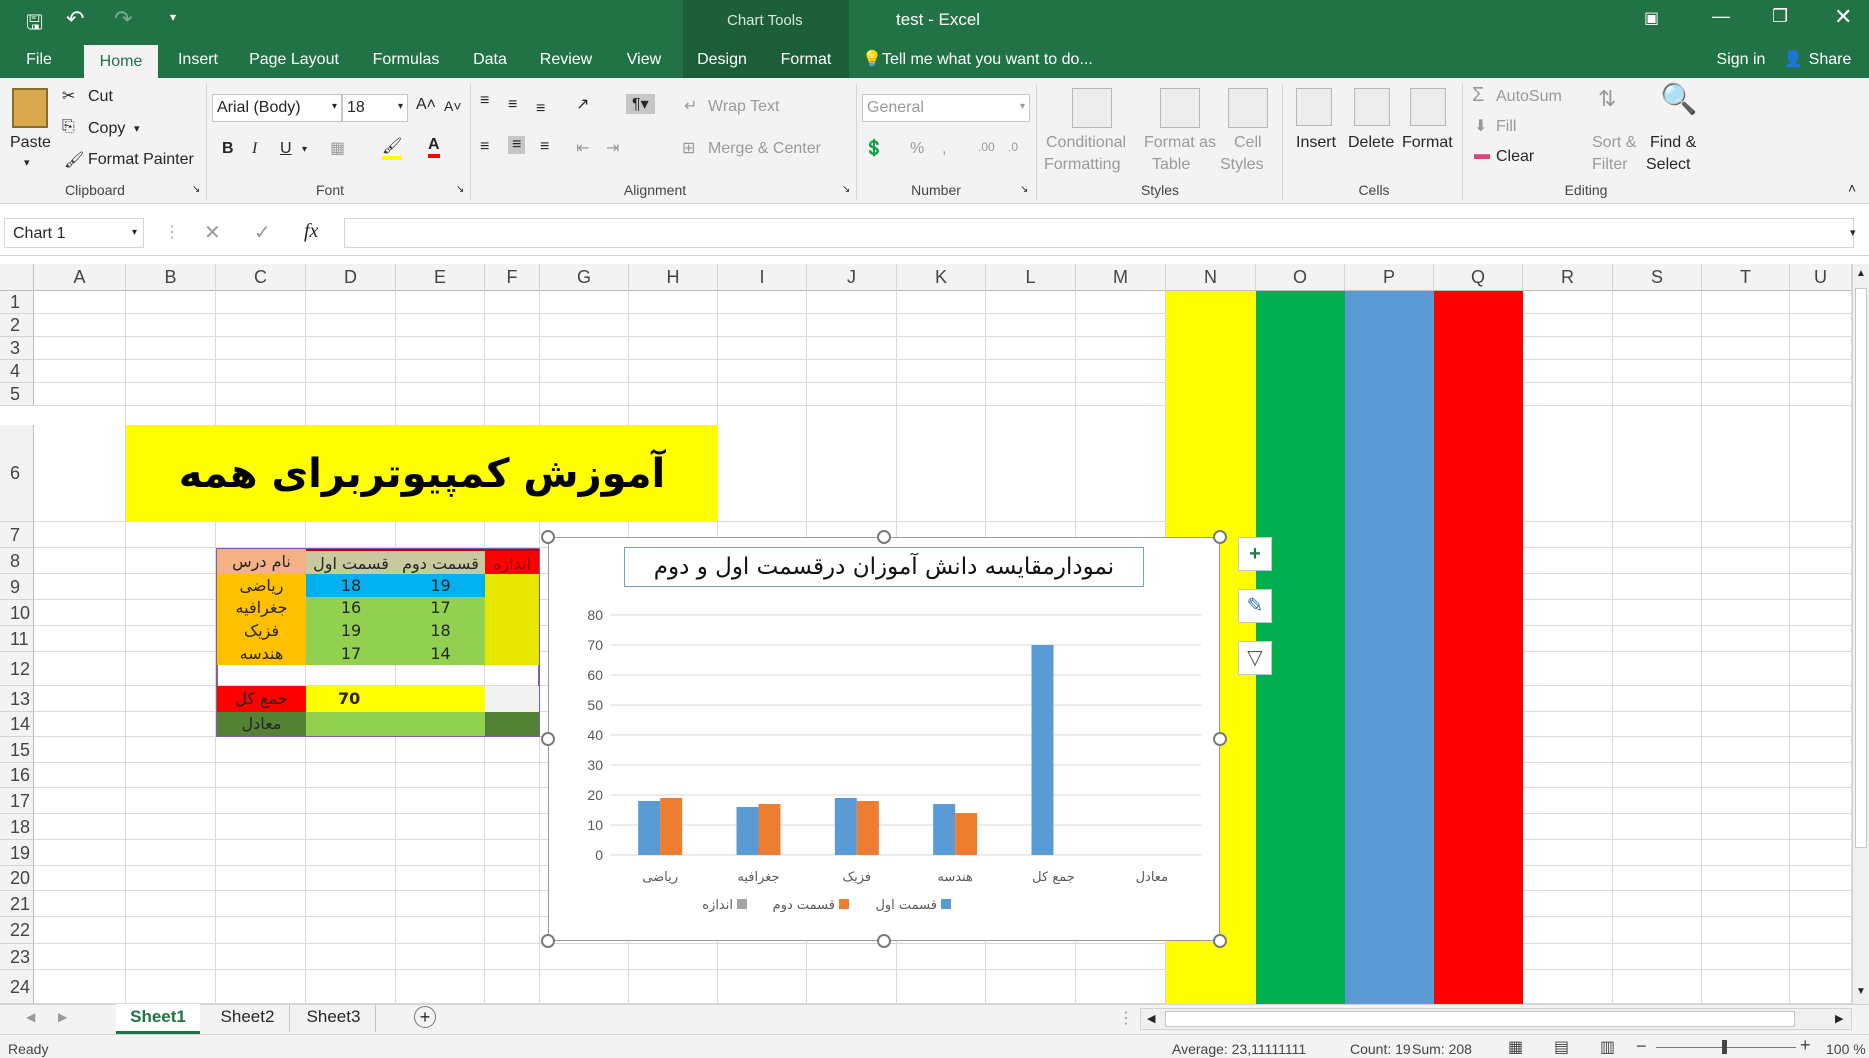  Describe the element at coordinates (34, 25) in the screenshot. I see `save-icon: 🖫` at that location.